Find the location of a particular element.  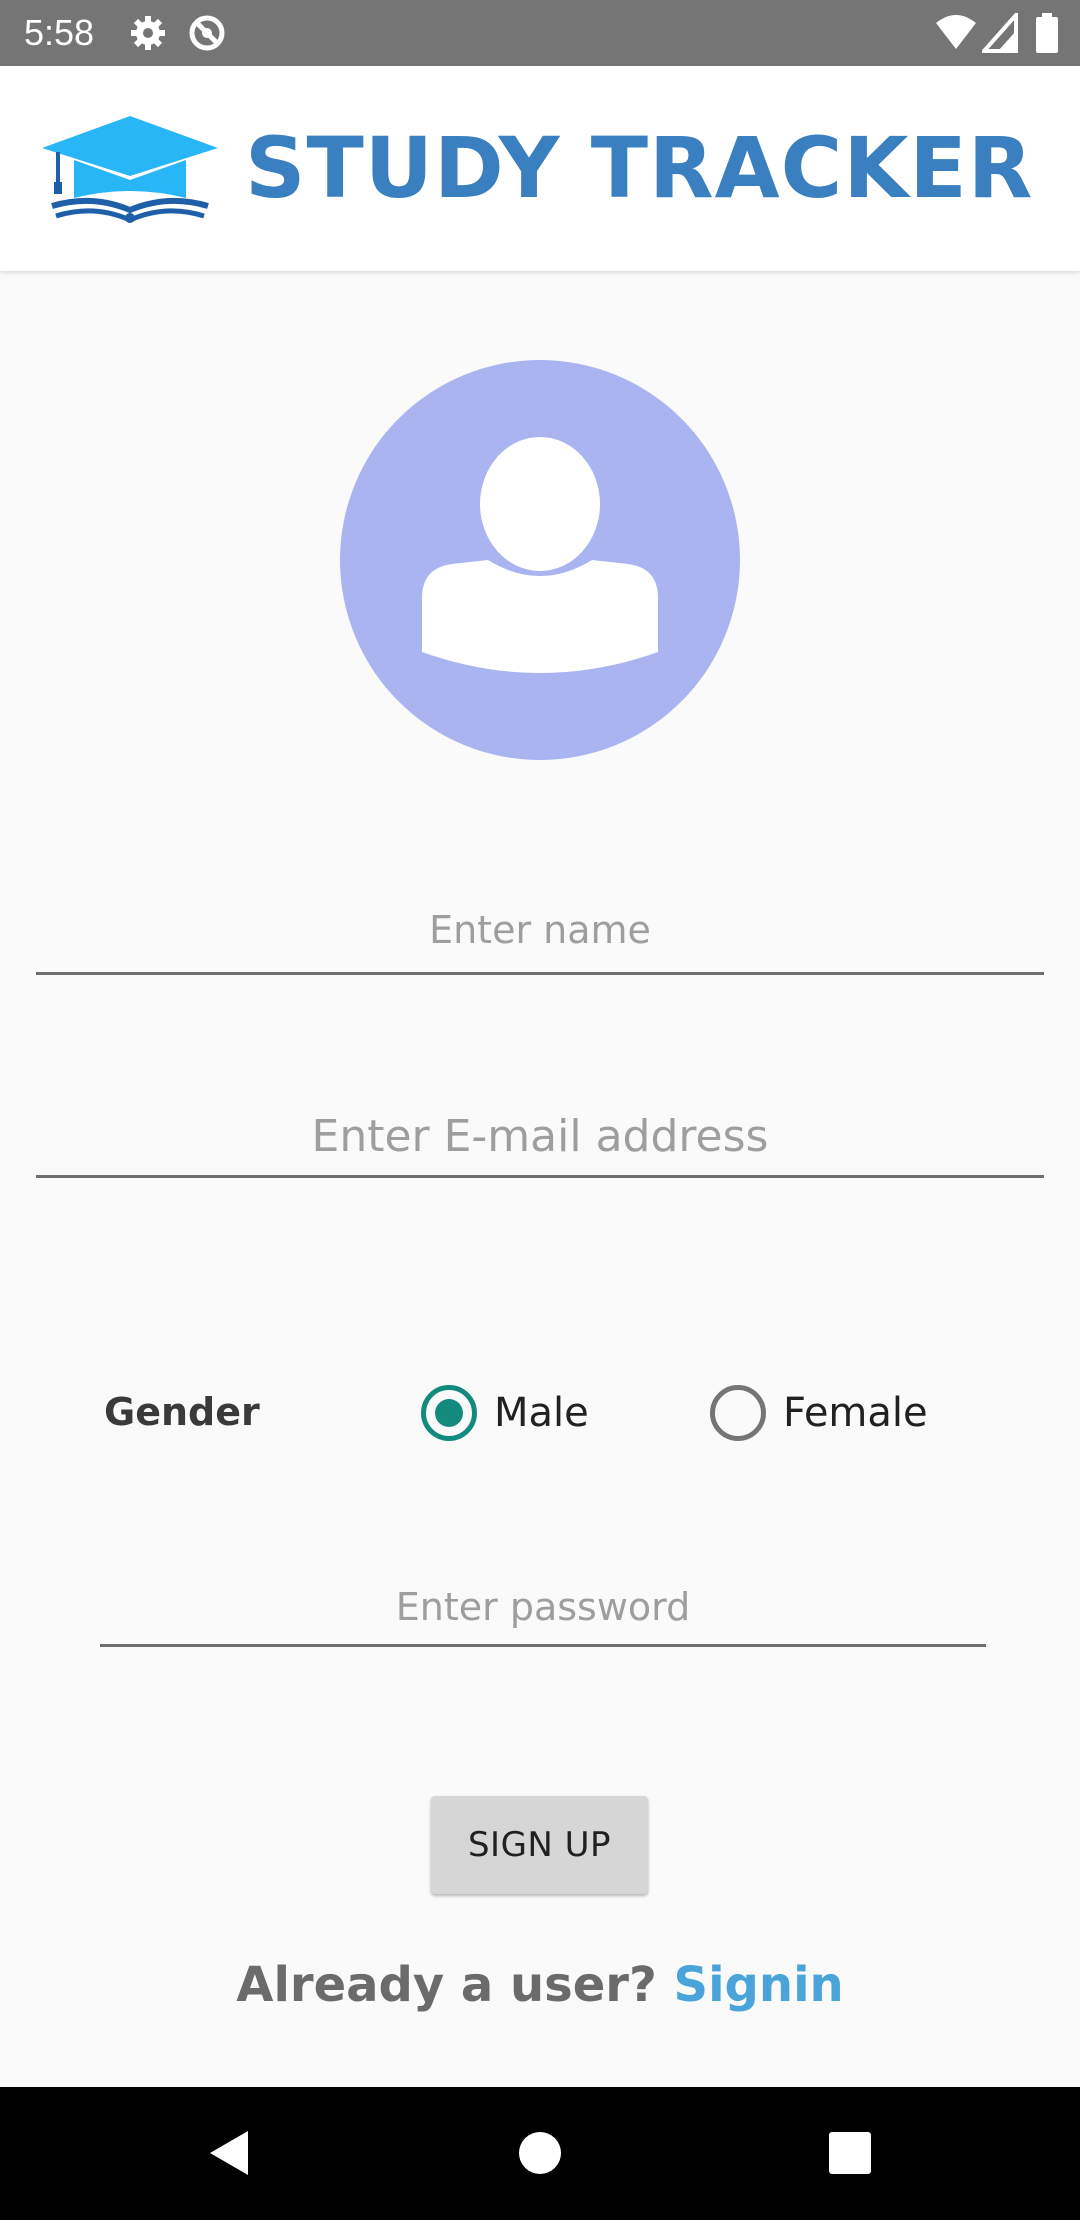

email-field: Enter E-mail address is located at coordinates (540, 1141).